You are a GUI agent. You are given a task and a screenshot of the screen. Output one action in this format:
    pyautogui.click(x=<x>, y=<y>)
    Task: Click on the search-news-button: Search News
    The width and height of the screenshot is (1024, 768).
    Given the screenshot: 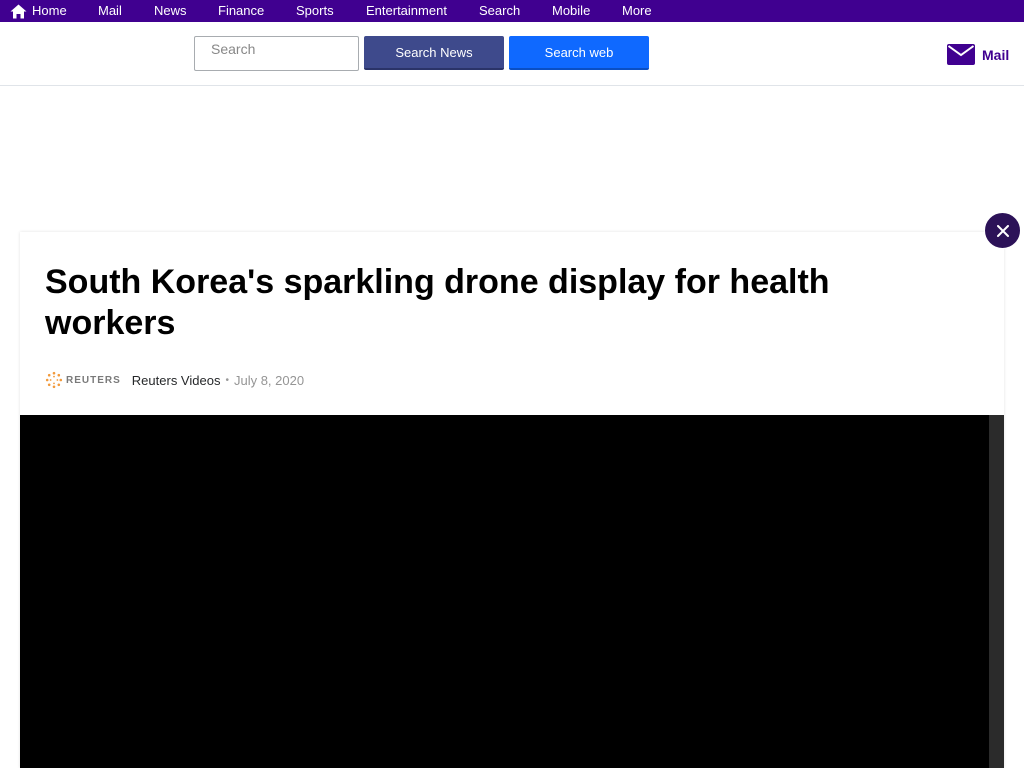 What is the action you would take?
    pyautogui.click(x=434, y=53)
    